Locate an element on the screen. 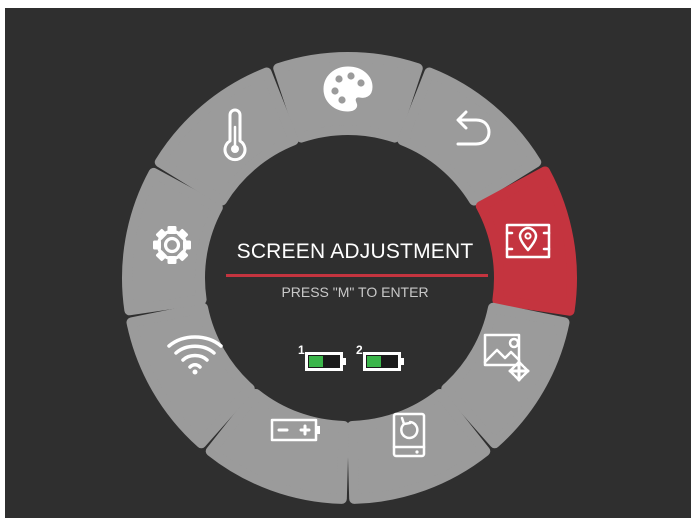 Image resolution: width=696 pixels, height=526 pixels. title-underline is located at coordinates (357, 275).